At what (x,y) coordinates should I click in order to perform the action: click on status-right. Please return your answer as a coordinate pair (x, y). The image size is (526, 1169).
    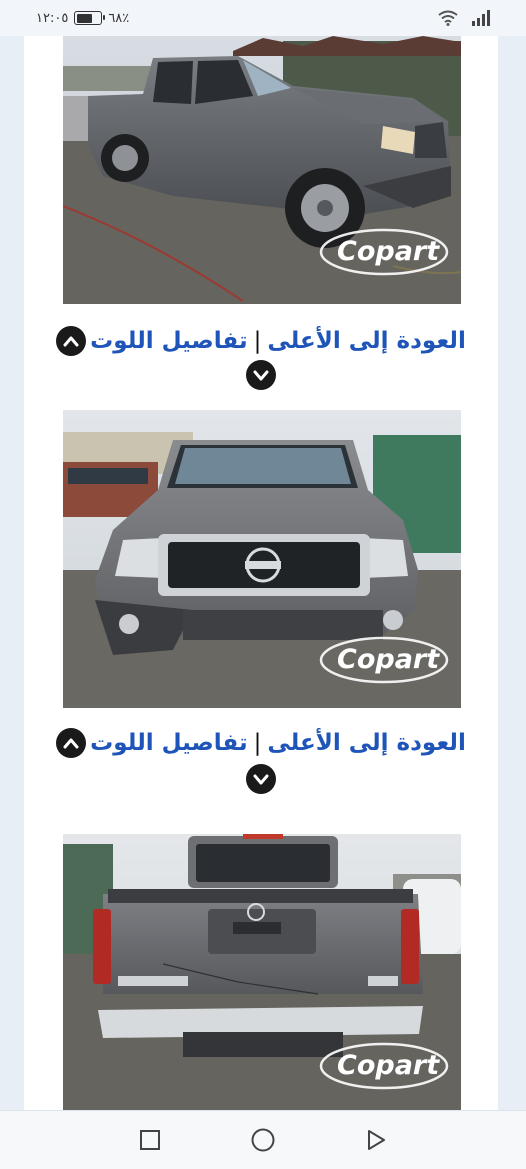
    Looking at the image, I should click on (464, 18).